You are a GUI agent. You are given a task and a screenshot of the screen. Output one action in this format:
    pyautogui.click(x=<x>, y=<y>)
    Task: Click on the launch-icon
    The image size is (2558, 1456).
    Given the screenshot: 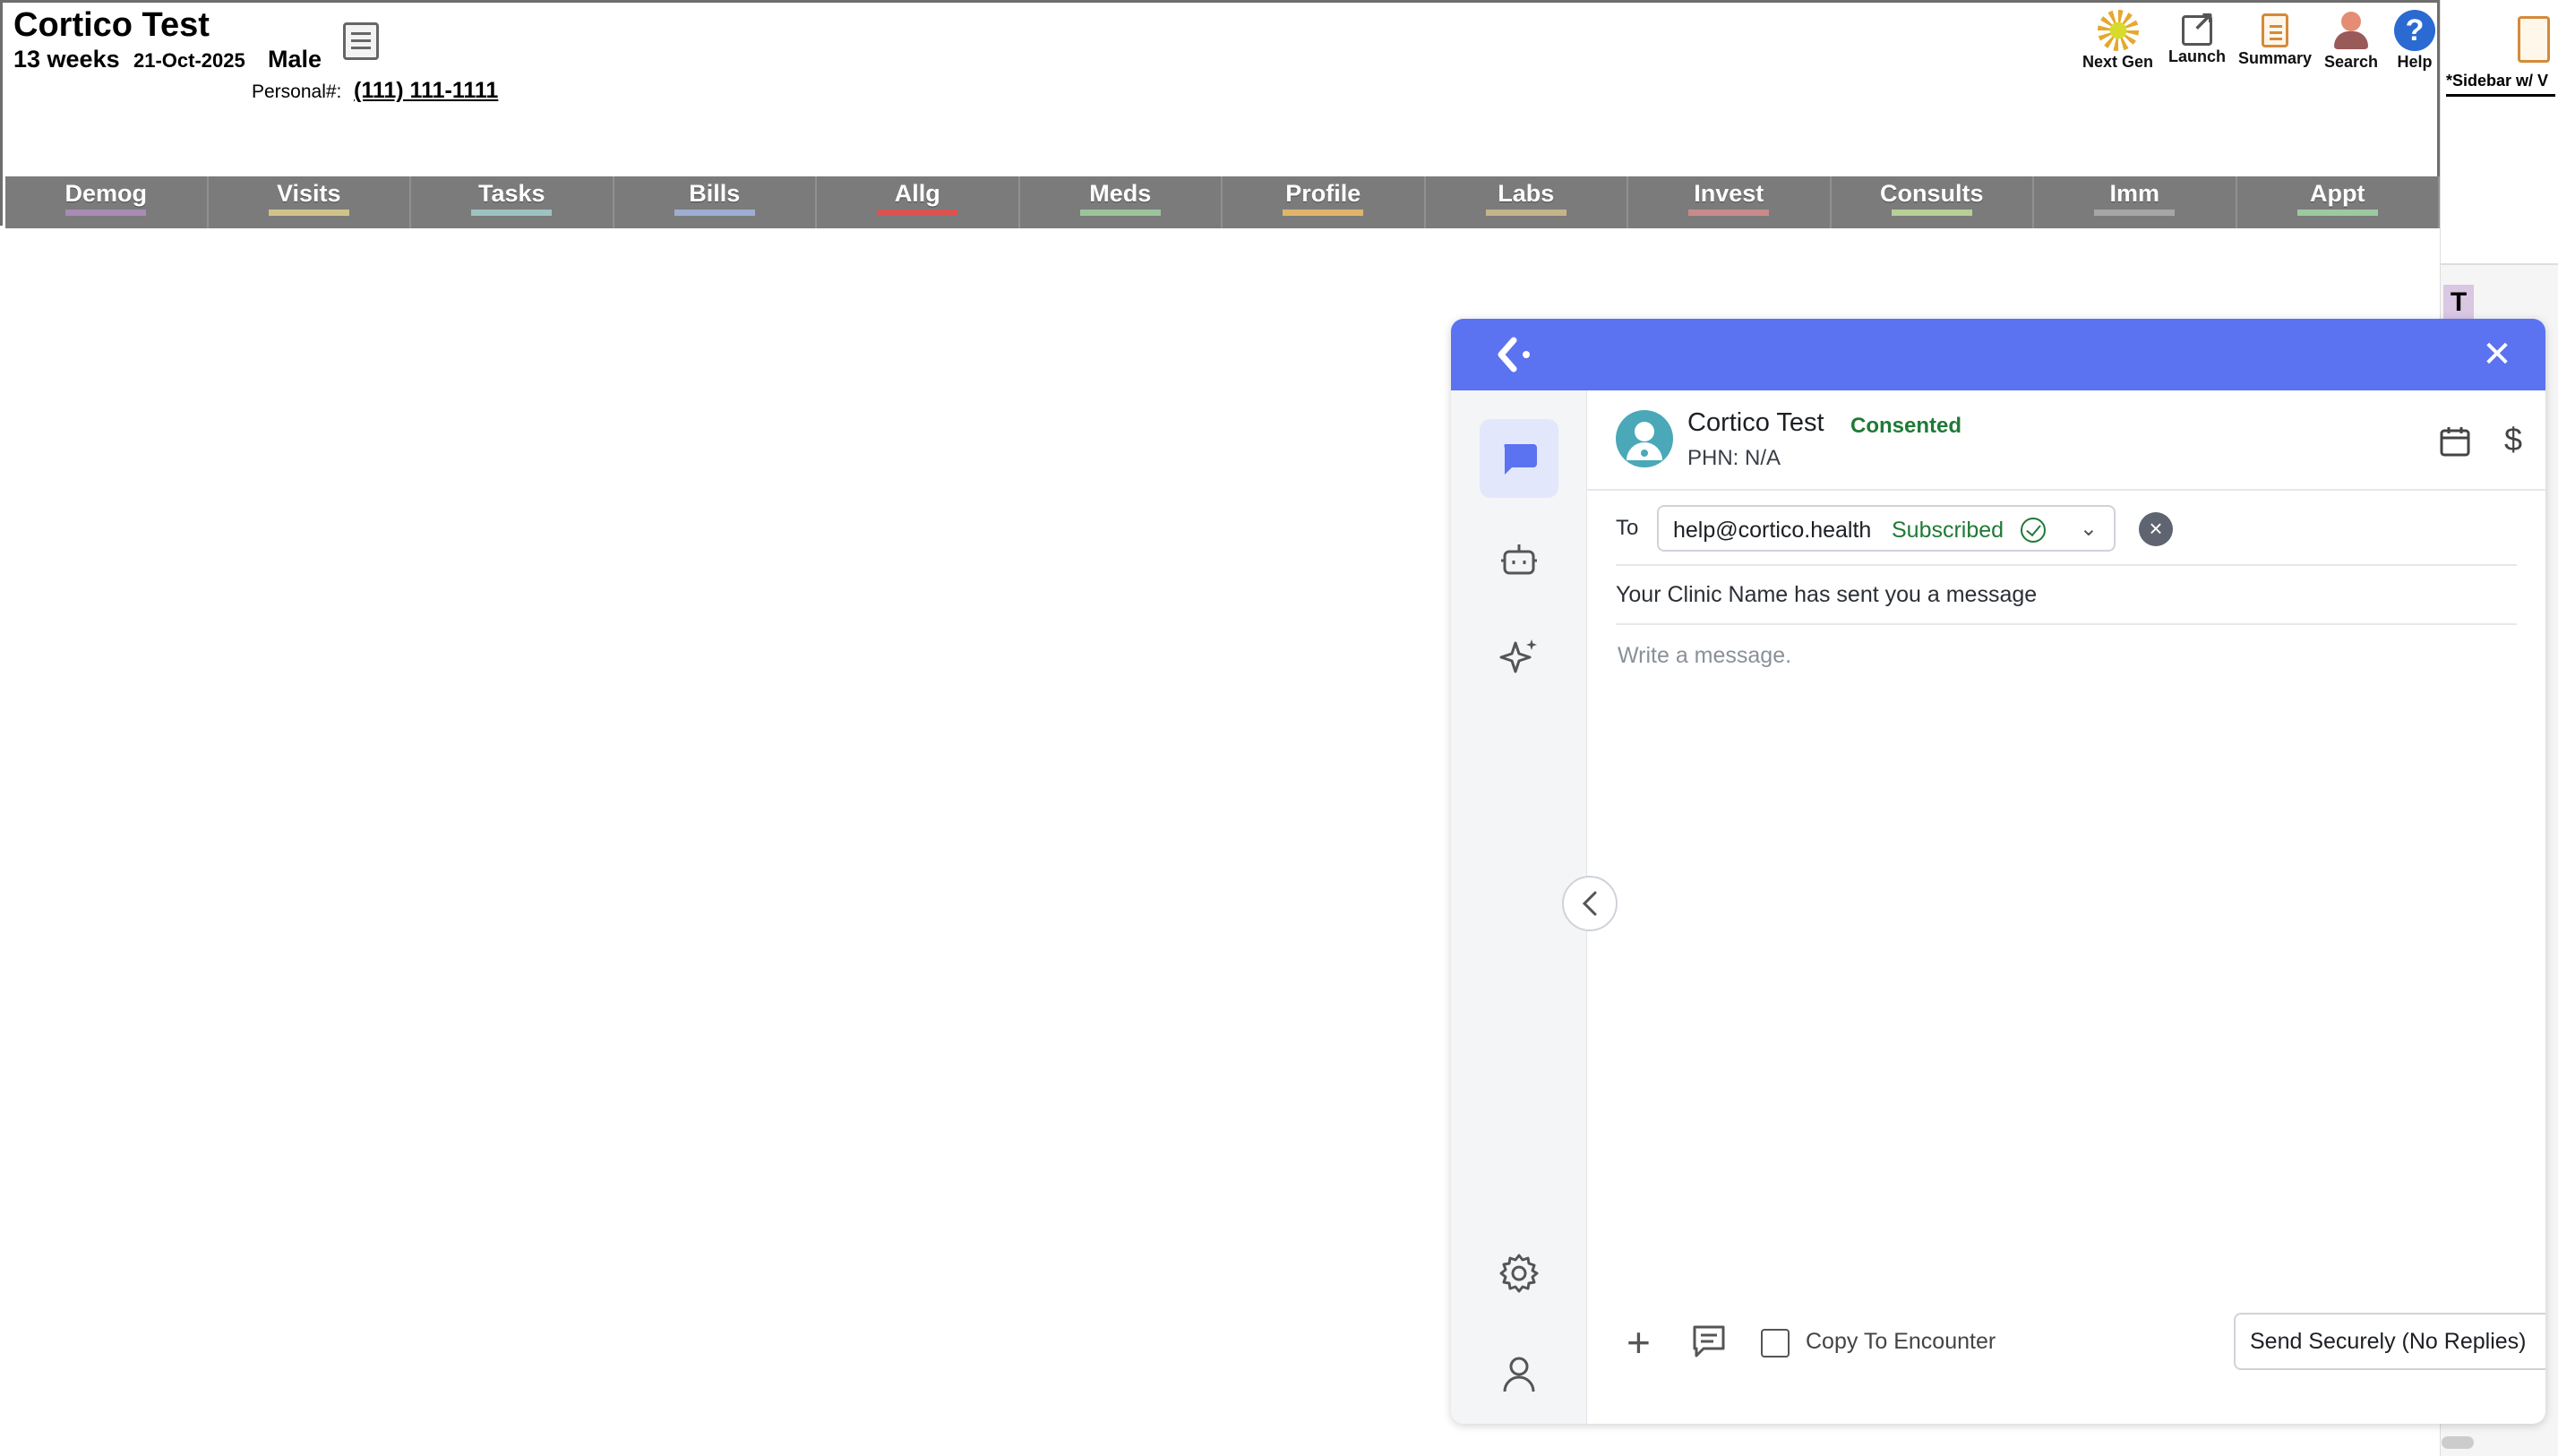 What is the action you would take?
    pyautogui.click(x=2198, y=25)
    